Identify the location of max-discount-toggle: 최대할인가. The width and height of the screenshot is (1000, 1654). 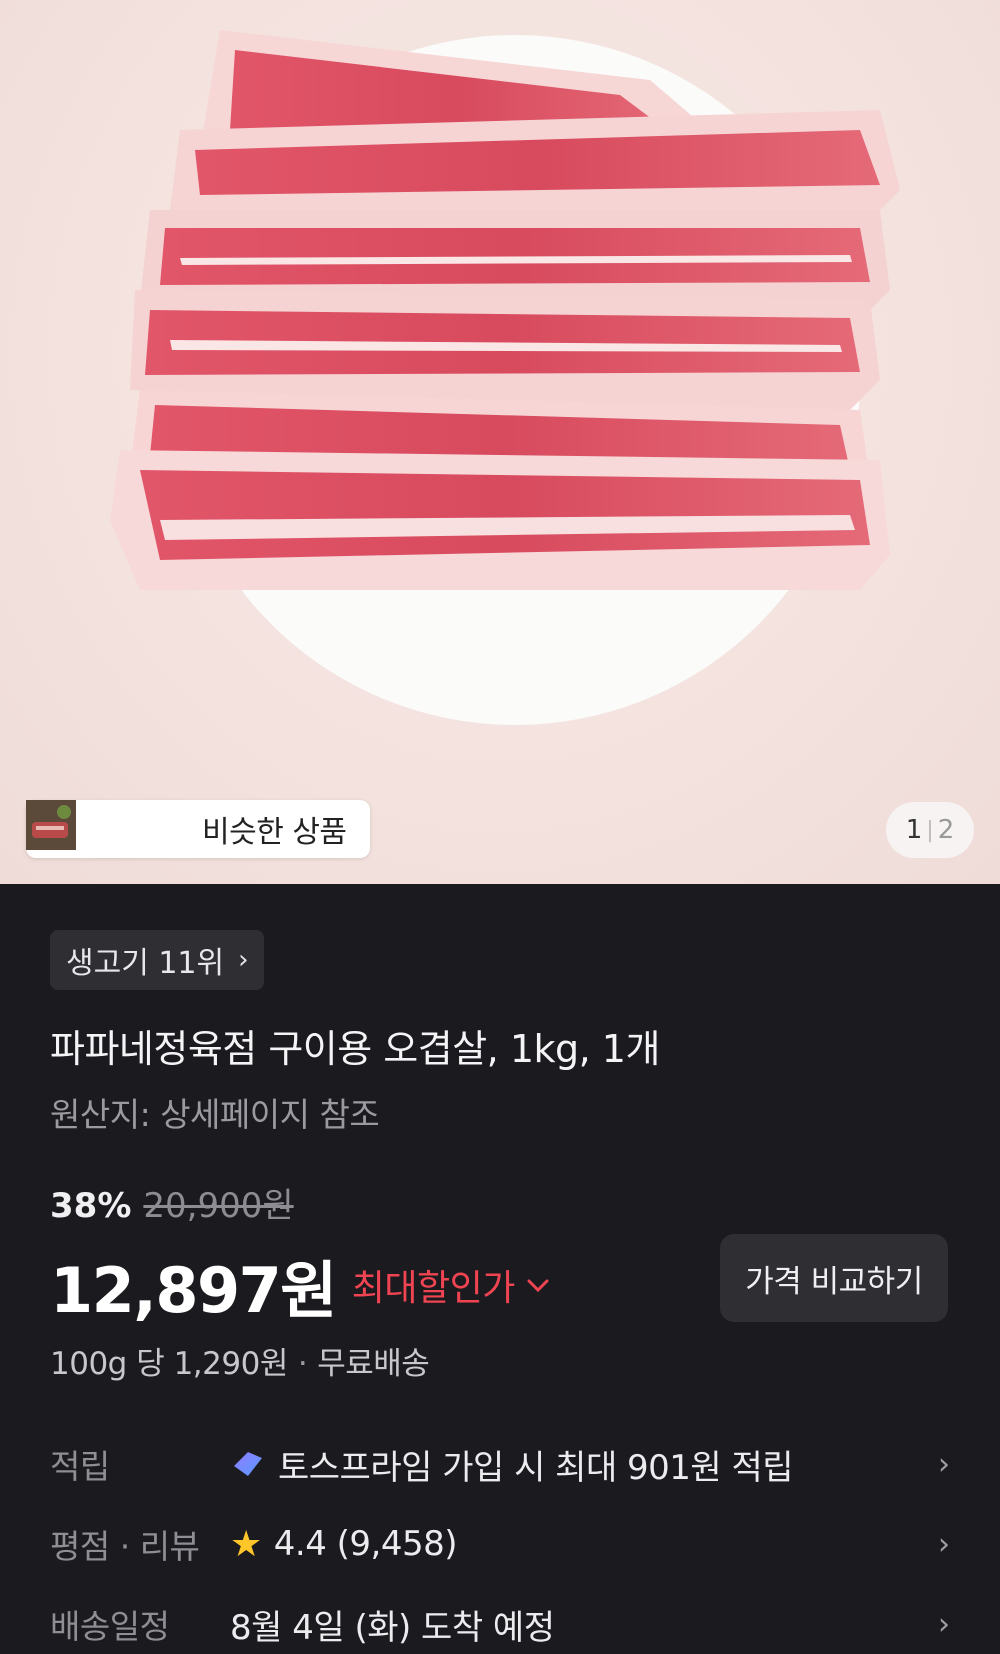
(434, 1285).